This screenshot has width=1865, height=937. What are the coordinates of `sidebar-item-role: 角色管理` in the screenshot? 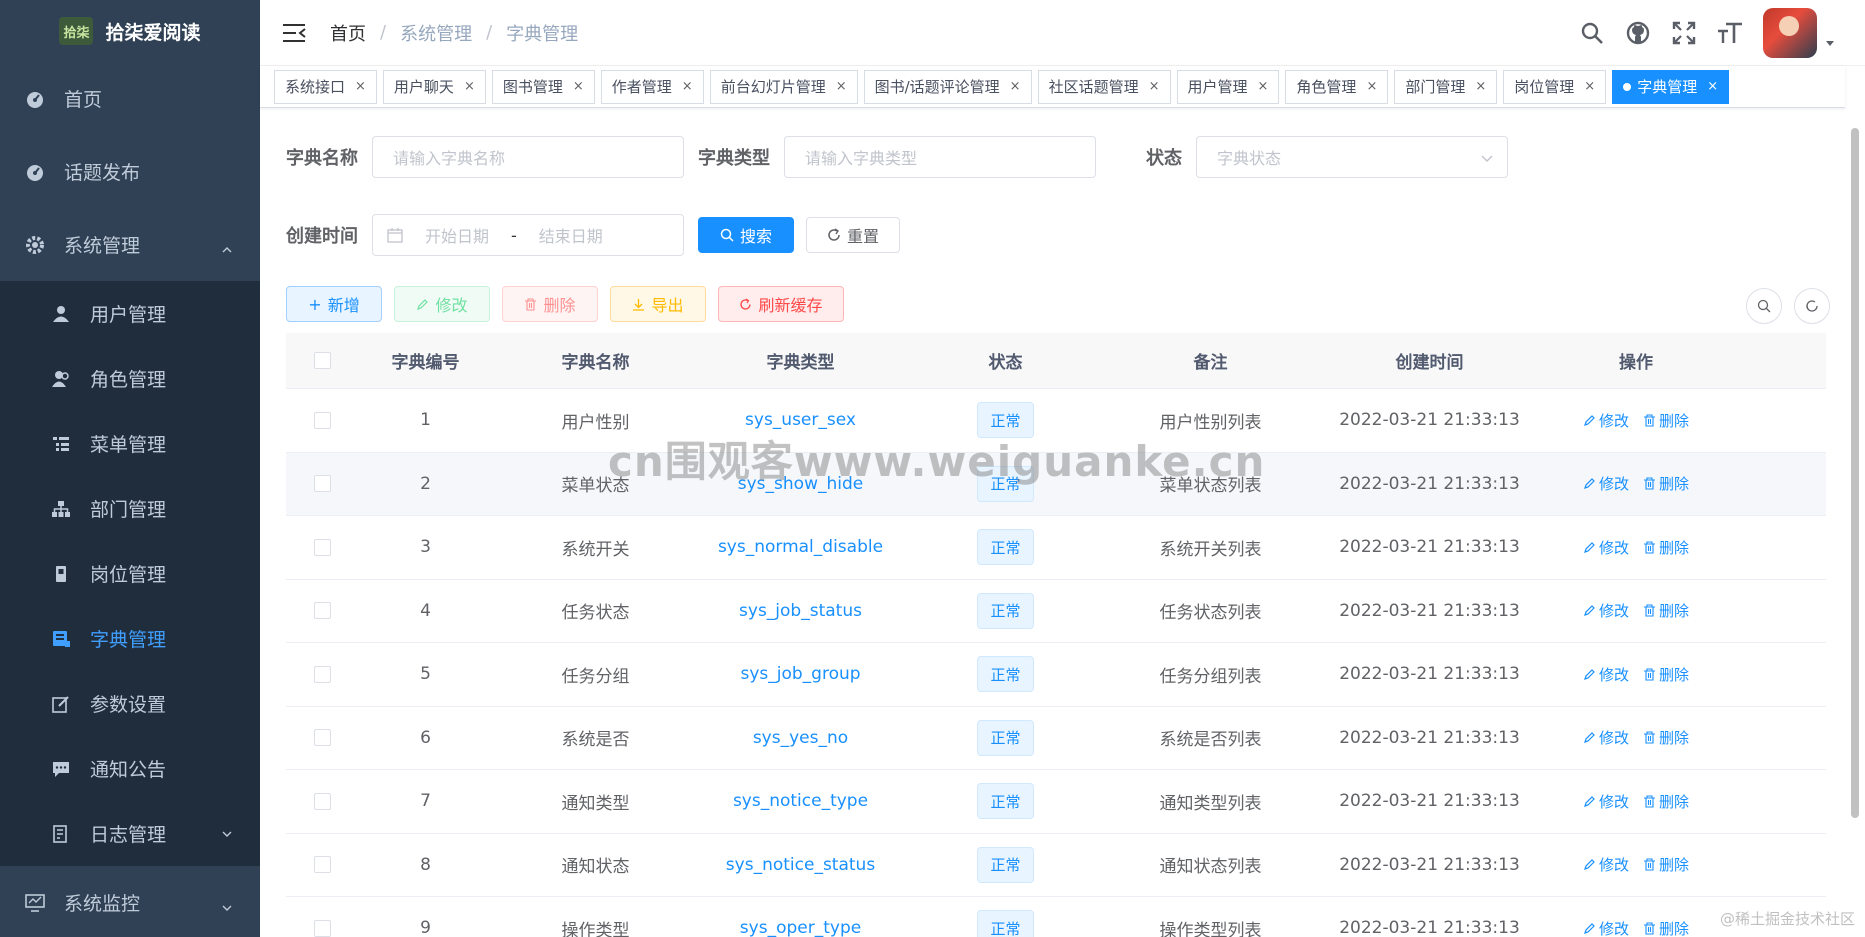 It's located at (130, 378).